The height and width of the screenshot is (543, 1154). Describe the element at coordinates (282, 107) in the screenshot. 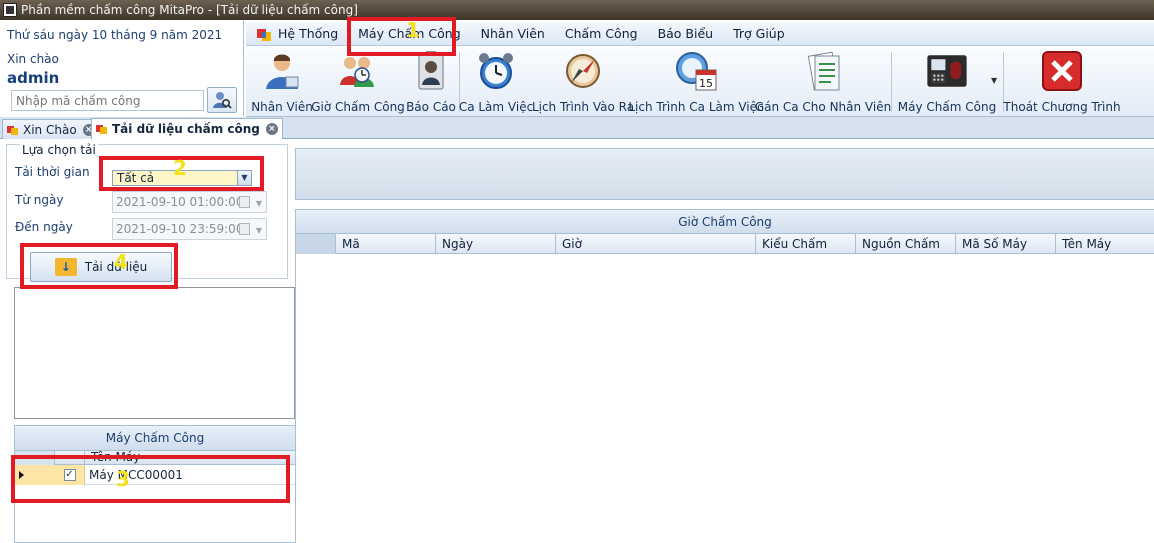

I see `toolbar-employees-label: Nhân Viên` at that location.